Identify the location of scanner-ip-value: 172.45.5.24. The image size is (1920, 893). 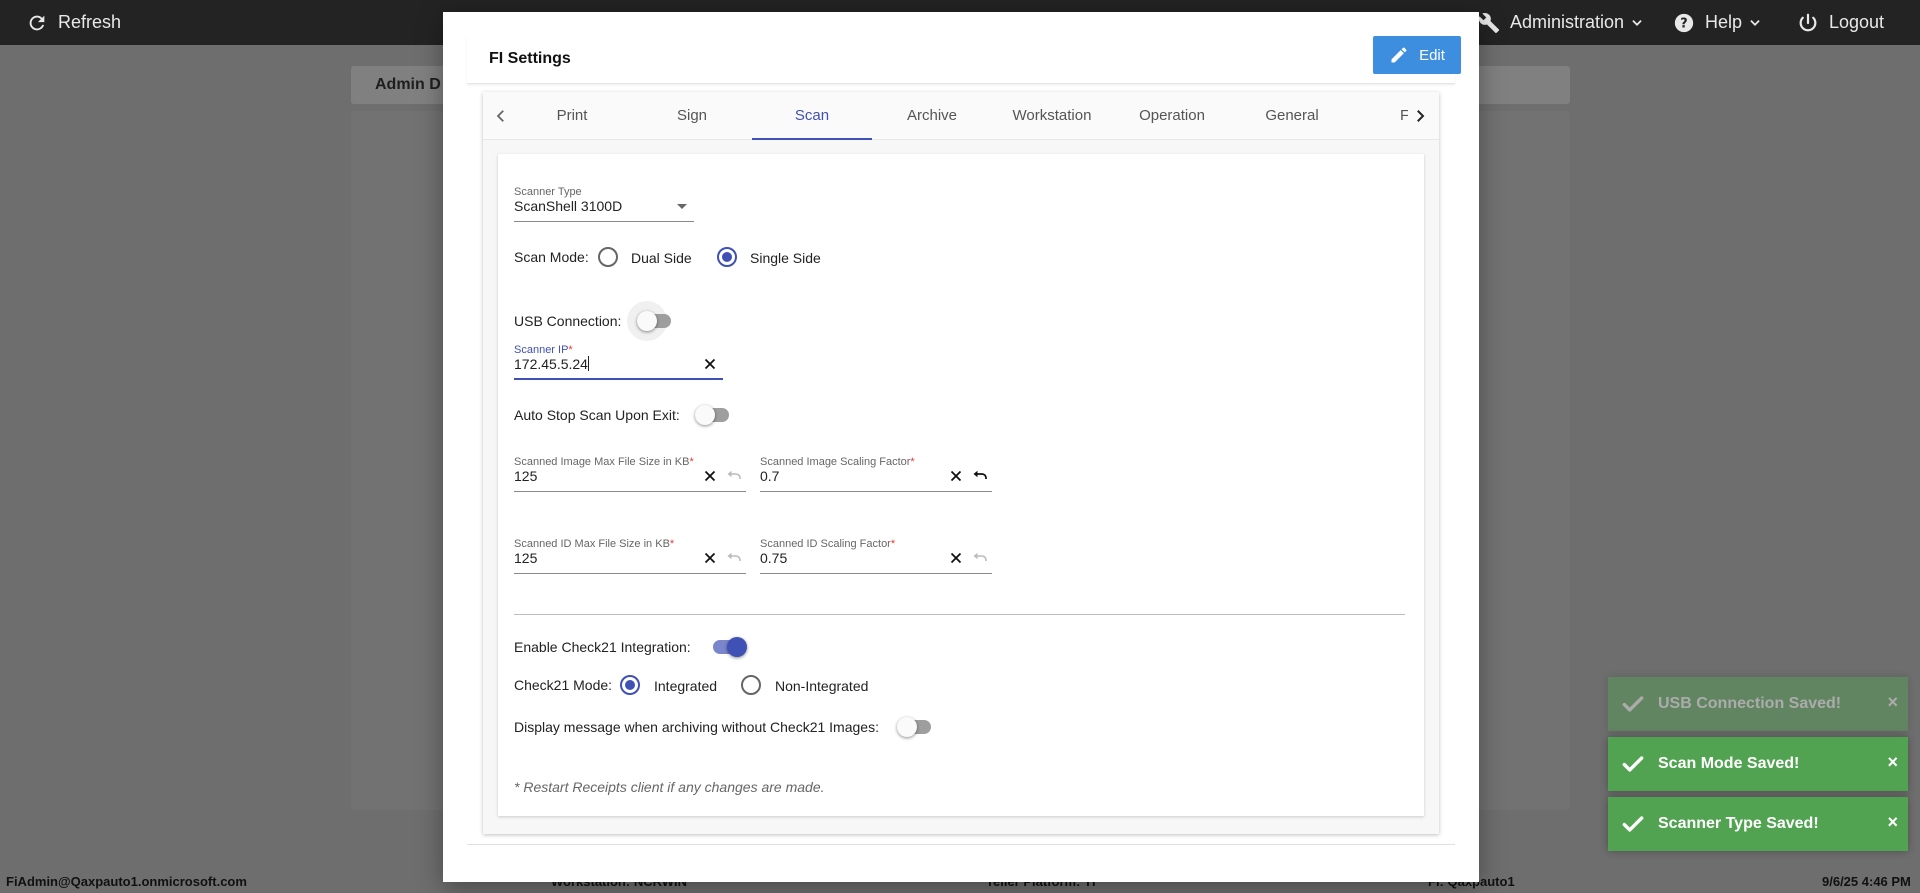
(551, 364).